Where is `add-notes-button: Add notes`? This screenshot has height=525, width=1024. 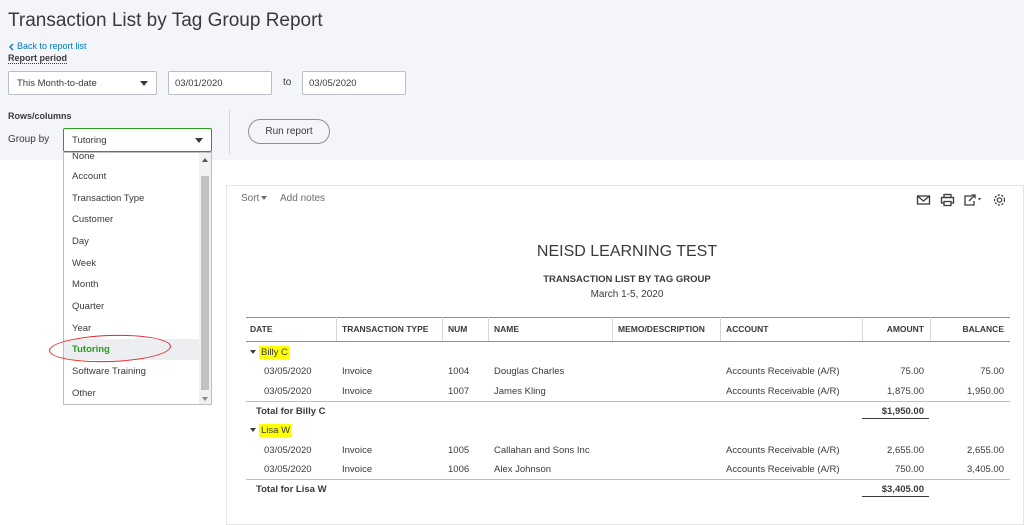 add-notes-button: Add notes is located at coordinates (302, 198).